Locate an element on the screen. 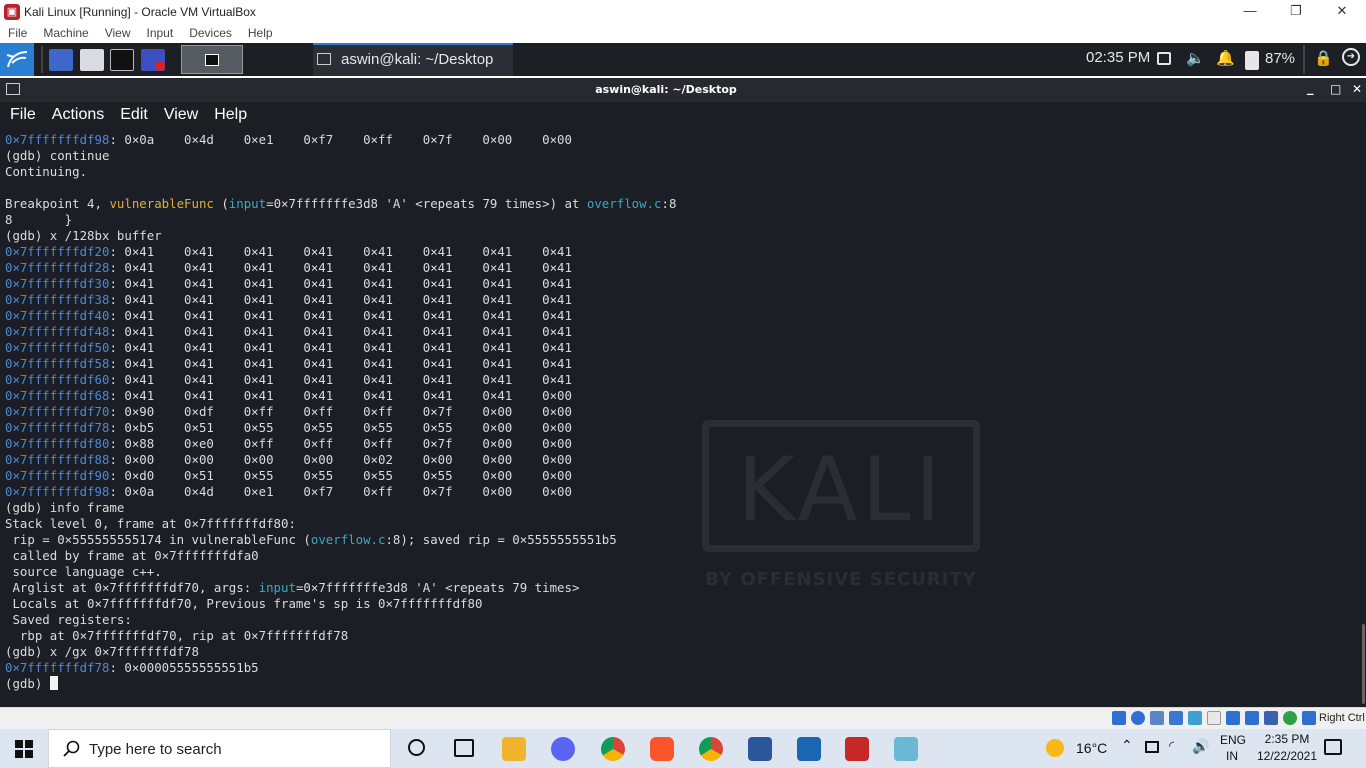 Image resolution: width=1366 pixels, height=768 pixels. taskbar-window-title: aswin@kali: ~/Desktop is located at coordinates (417, 59).